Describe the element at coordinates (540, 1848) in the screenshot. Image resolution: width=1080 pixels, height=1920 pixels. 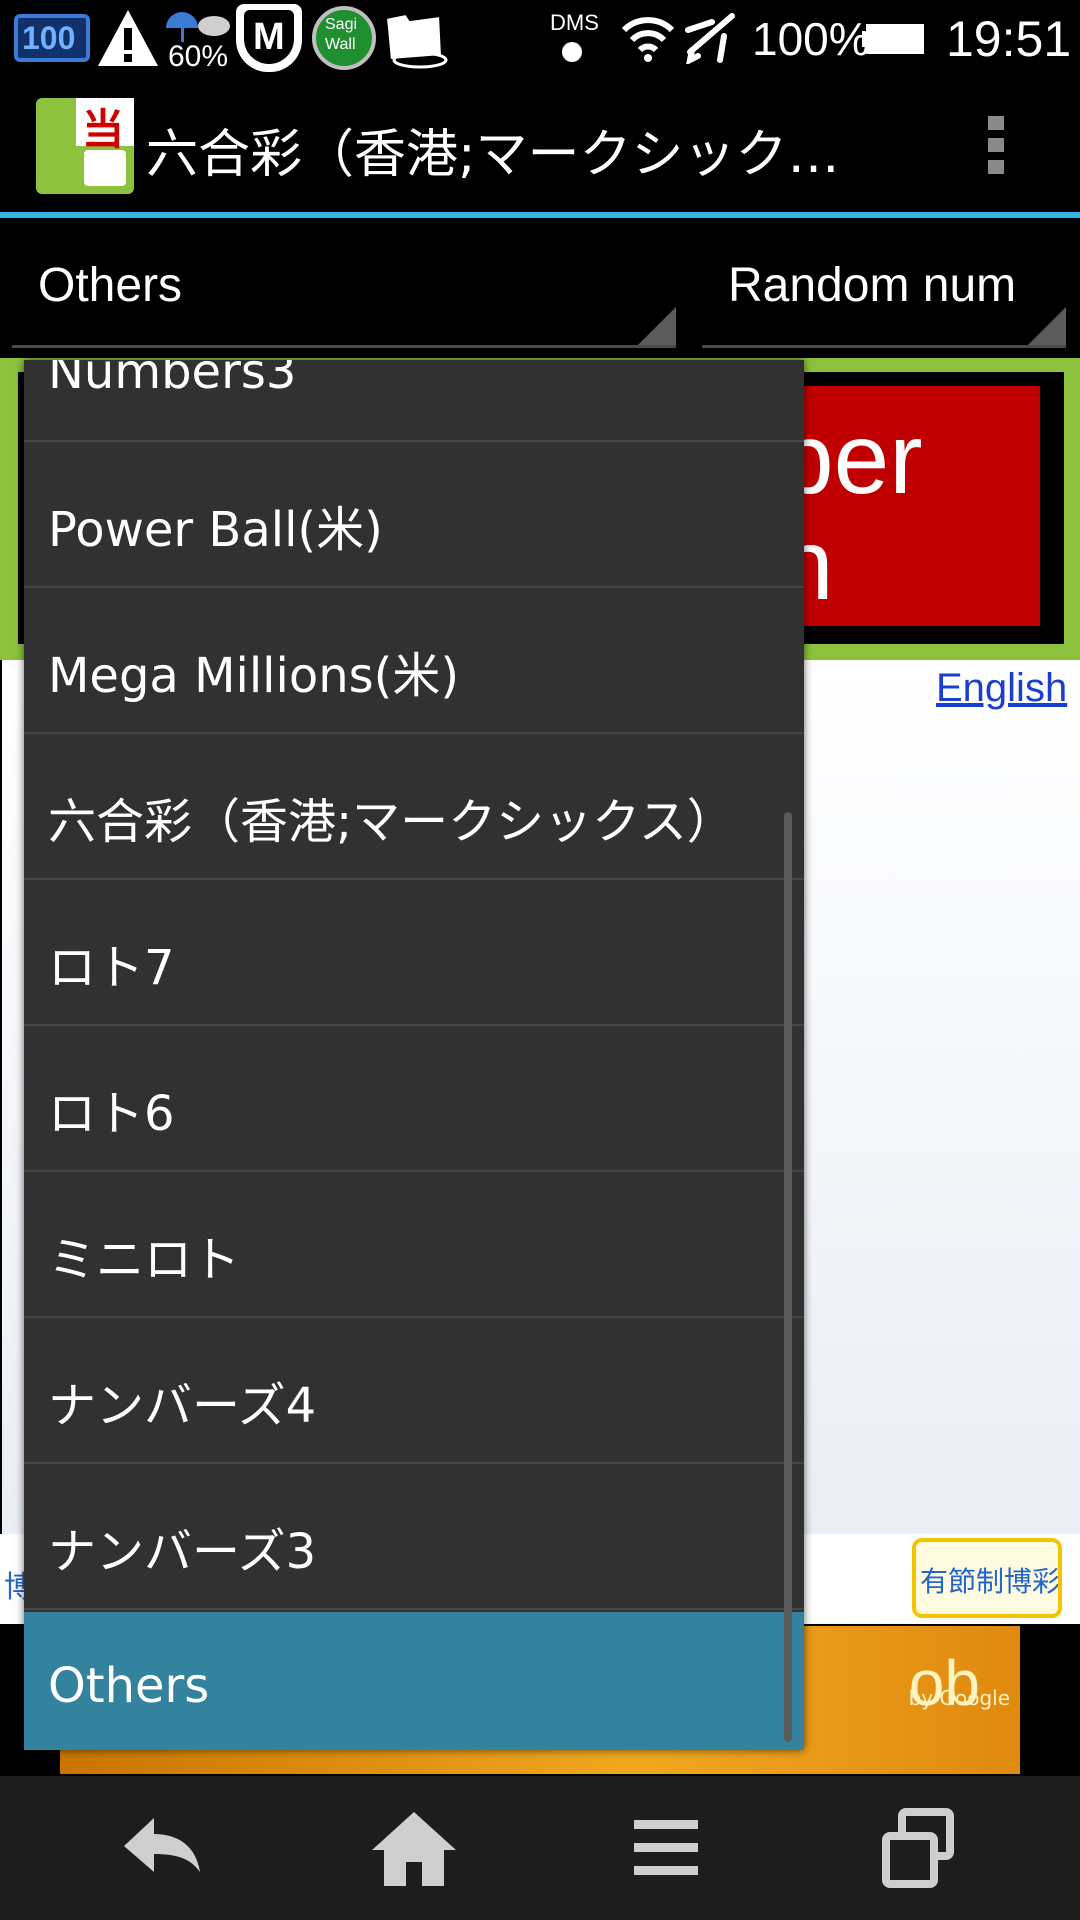
I see `navigation-bar` at that location.